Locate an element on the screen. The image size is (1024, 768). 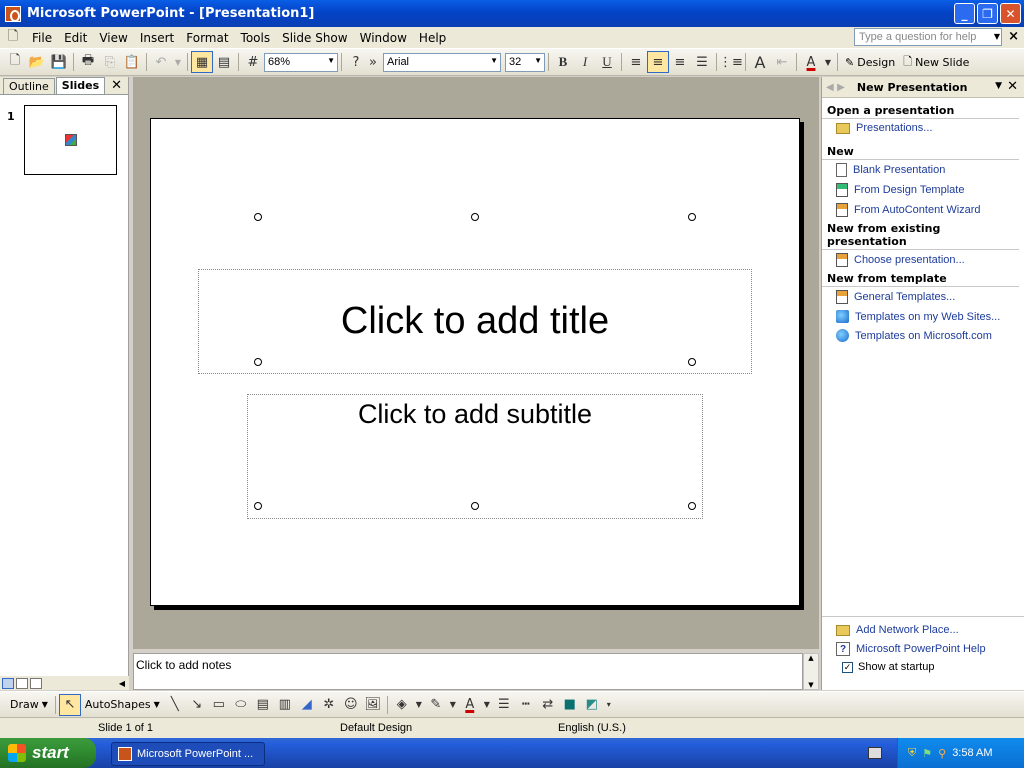
menu-view: View is located at coordinates (113, 38).